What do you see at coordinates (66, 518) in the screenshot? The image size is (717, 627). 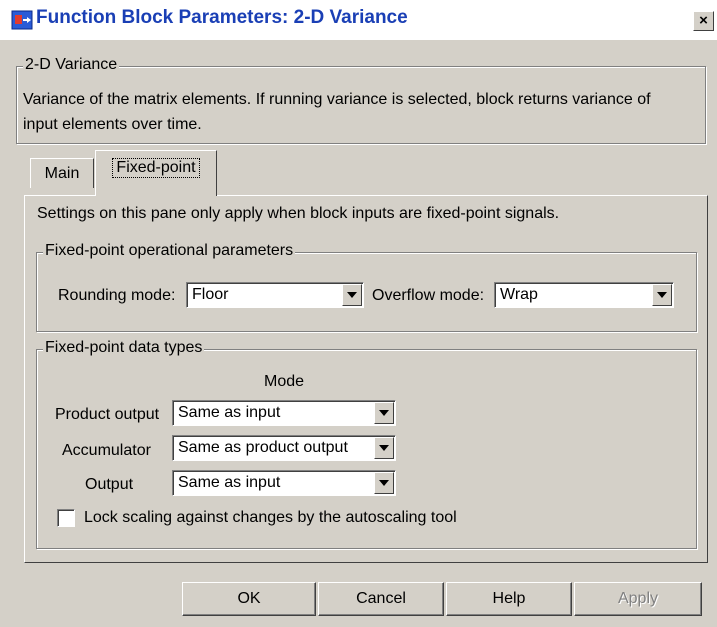 I see `lock-scaling-checkbox` at bounding box center [66, 518].